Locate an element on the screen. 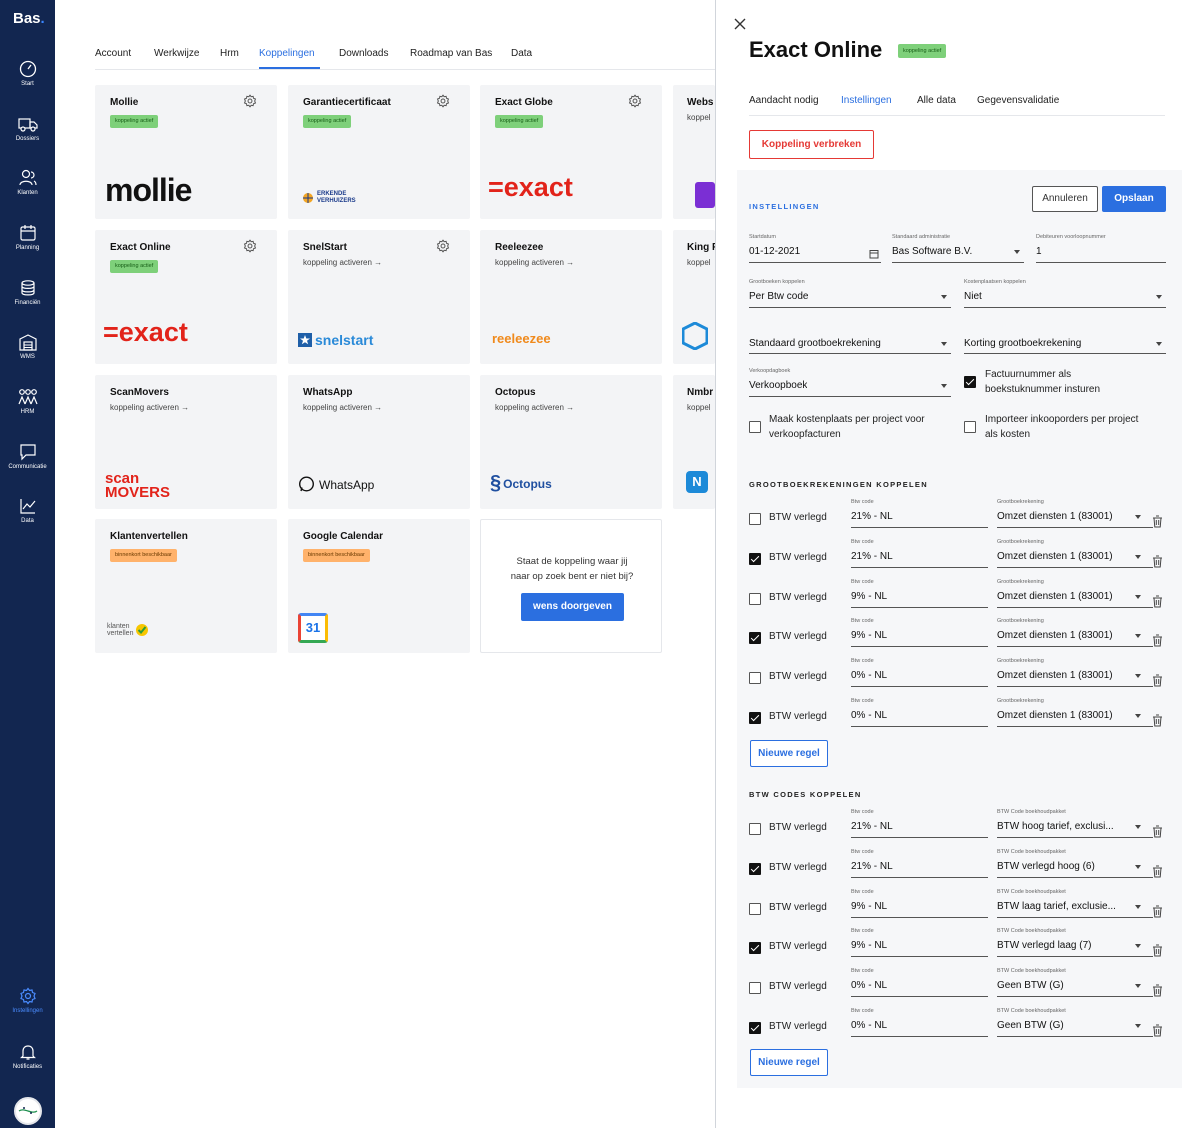  nav-item-start: Start is located at coordinates (27, 73).